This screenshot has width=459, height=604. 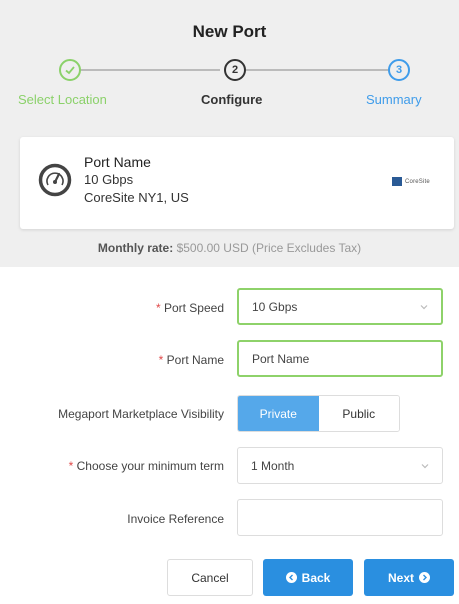 I want to click on cancel-button-label: Cancel, so click(x=210, y=577).